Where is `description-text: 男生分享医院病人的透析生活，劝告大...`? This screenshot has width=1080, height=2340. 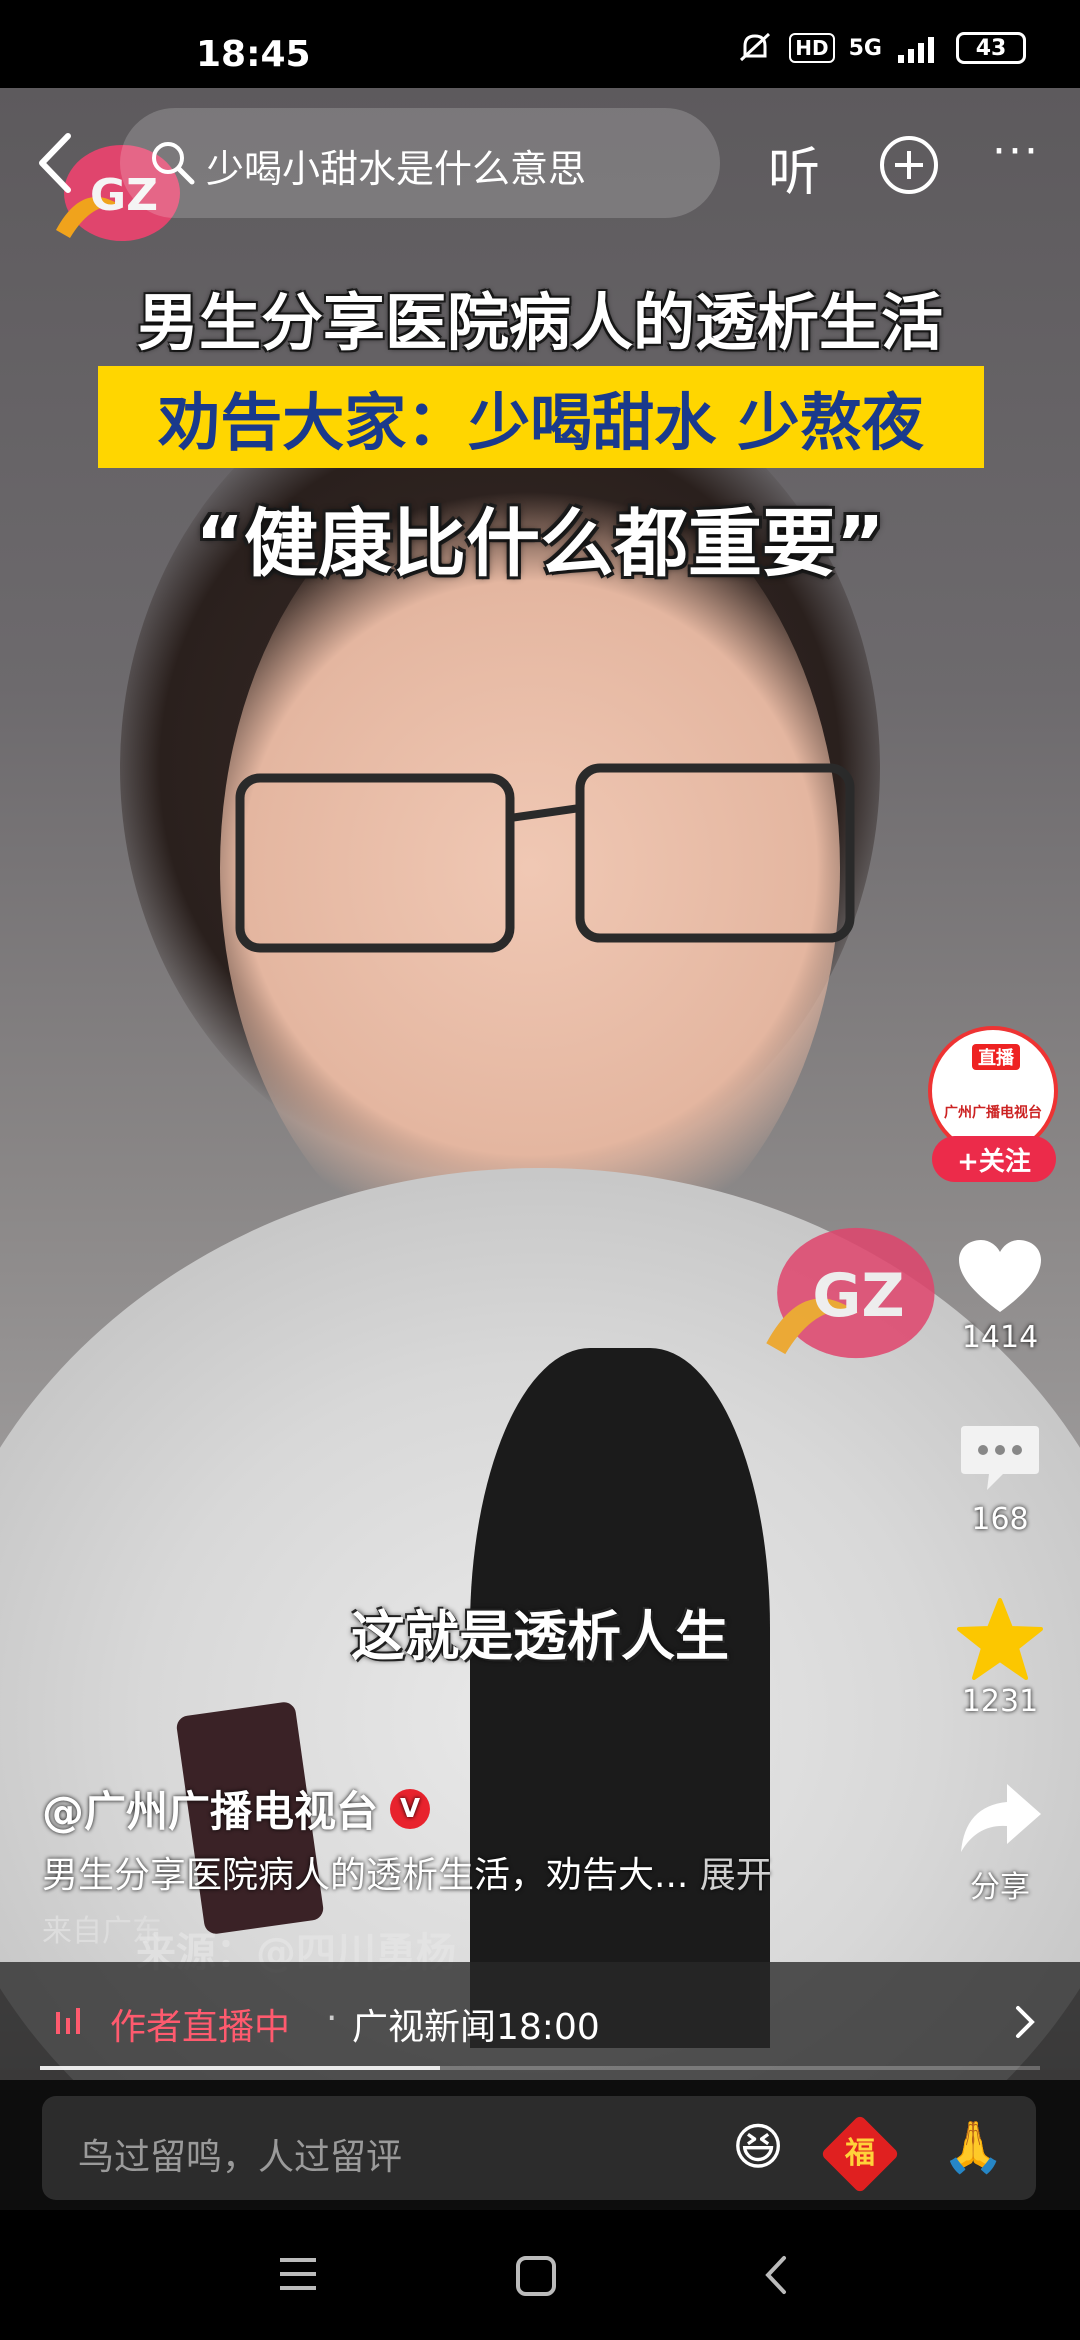 description-text: 男生分享医院病人的透析生活，劝告大... is located at coordinates (365, 1875).